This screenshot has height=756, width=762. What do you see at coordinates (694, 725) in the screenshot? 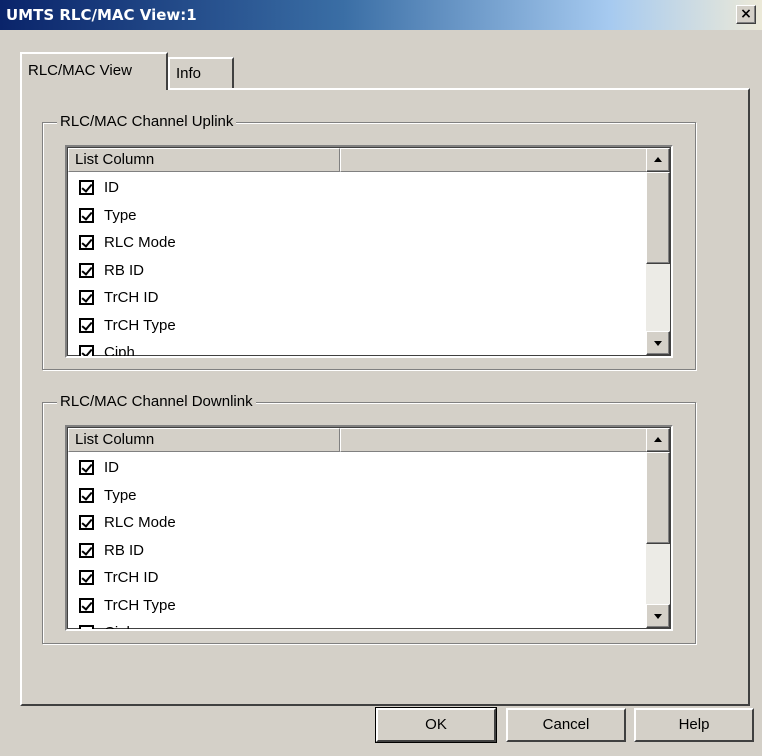
I see `help-button: Help` at bounding box center [694, 725].